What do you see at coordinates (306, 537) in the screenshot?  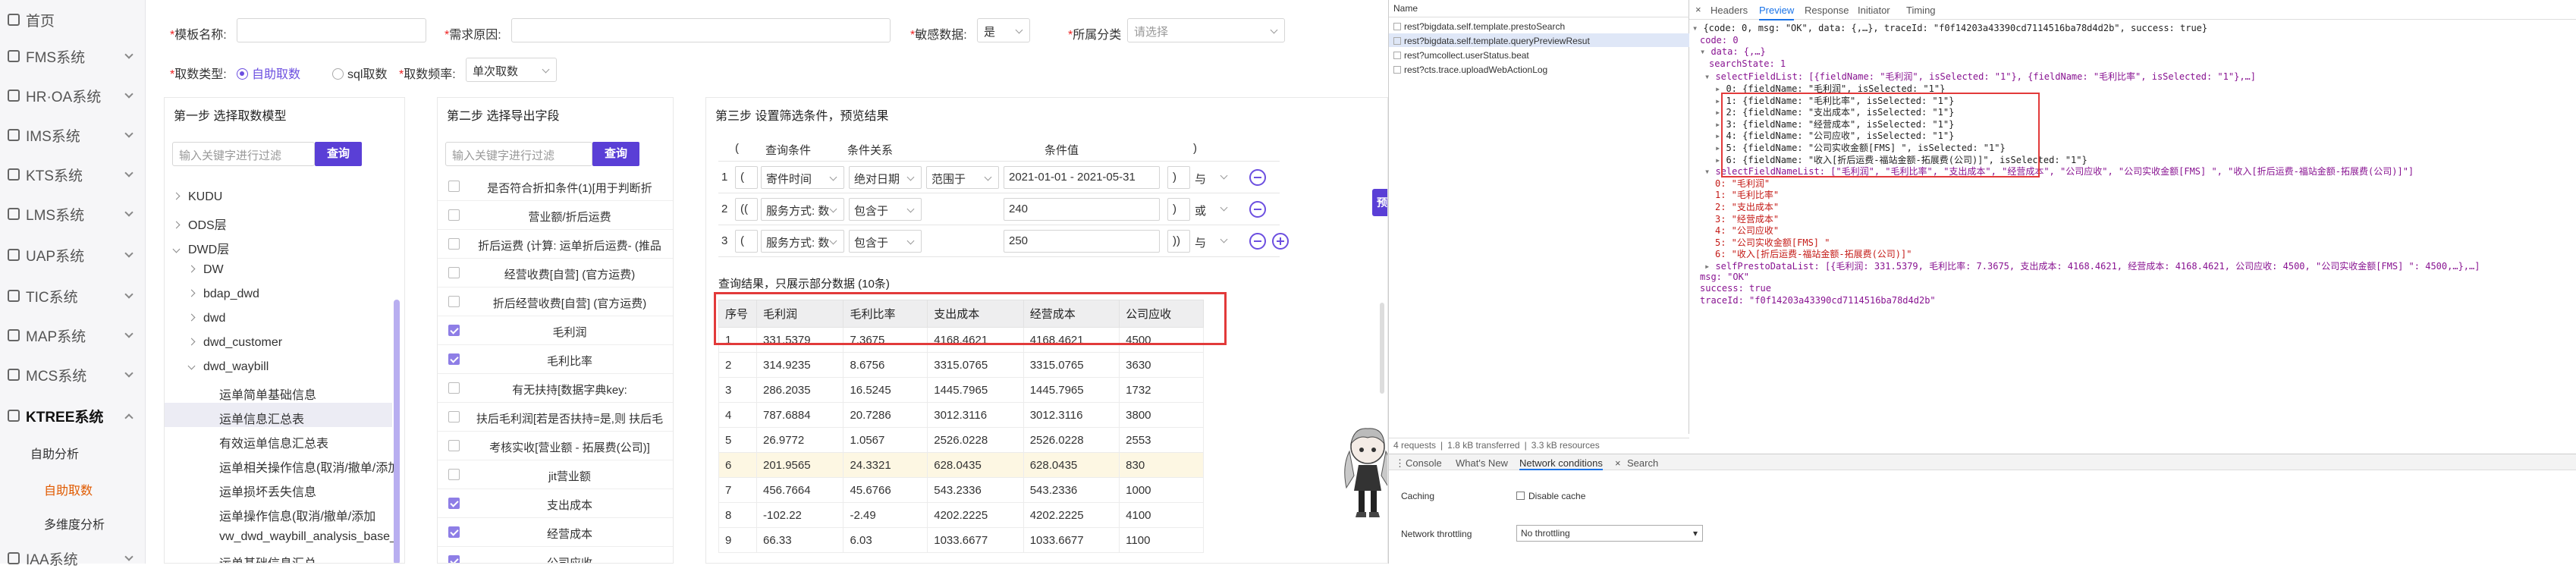 I see `tree-leaf: vw_dwd_waybill_analysis_base_t` at bounding box center [306, 537].